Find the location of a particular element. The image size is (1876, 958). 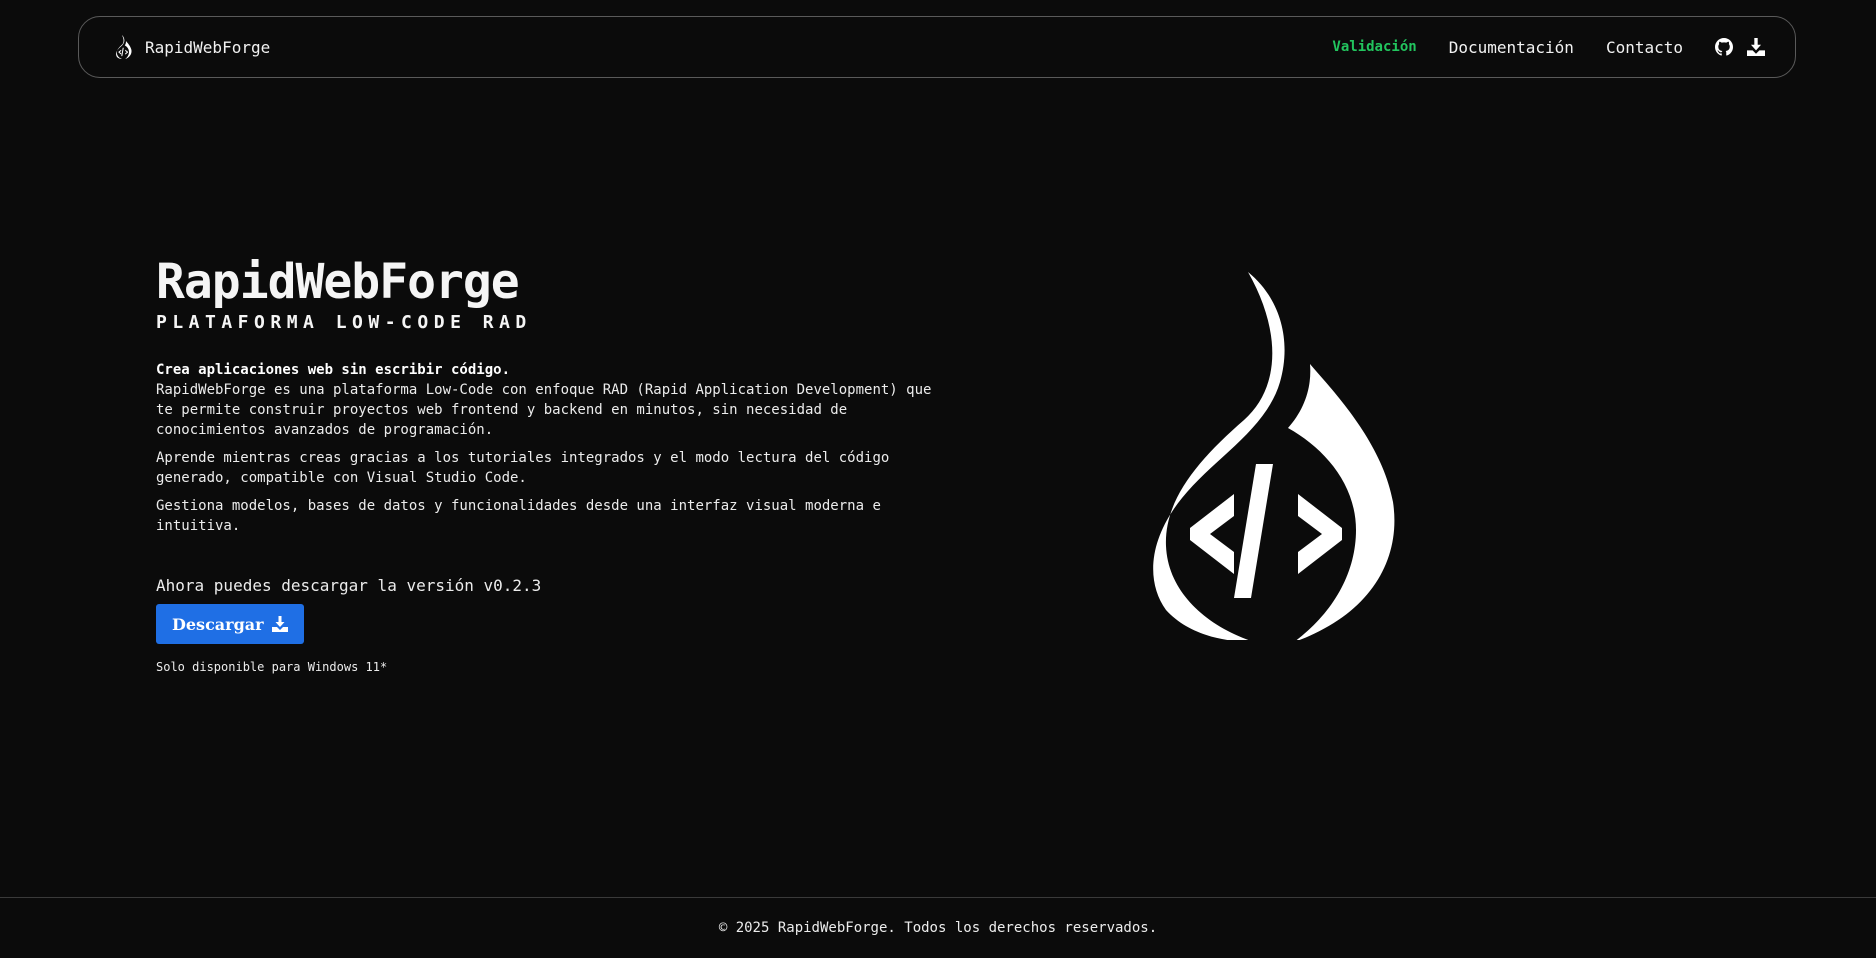

brand-link: RapidWebForge is located at coordinates (191, 47).